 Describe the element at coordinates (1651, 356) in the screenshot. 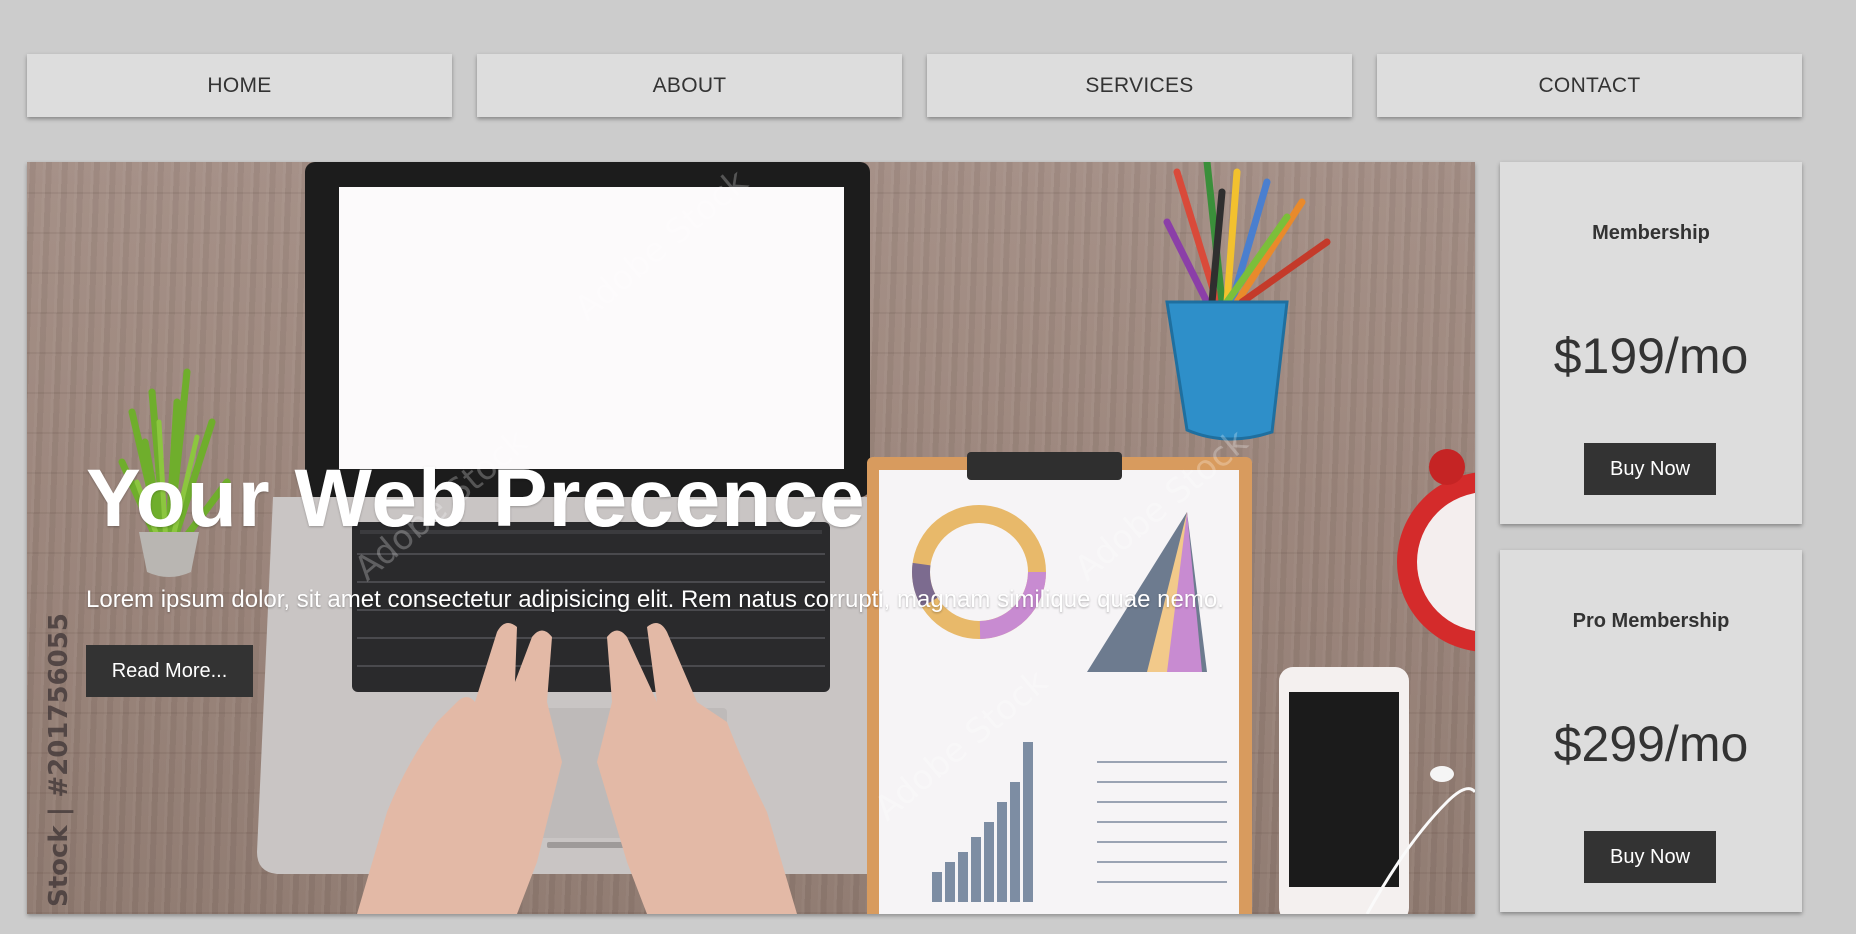

I see `plan-price: $199/mo` at that location.